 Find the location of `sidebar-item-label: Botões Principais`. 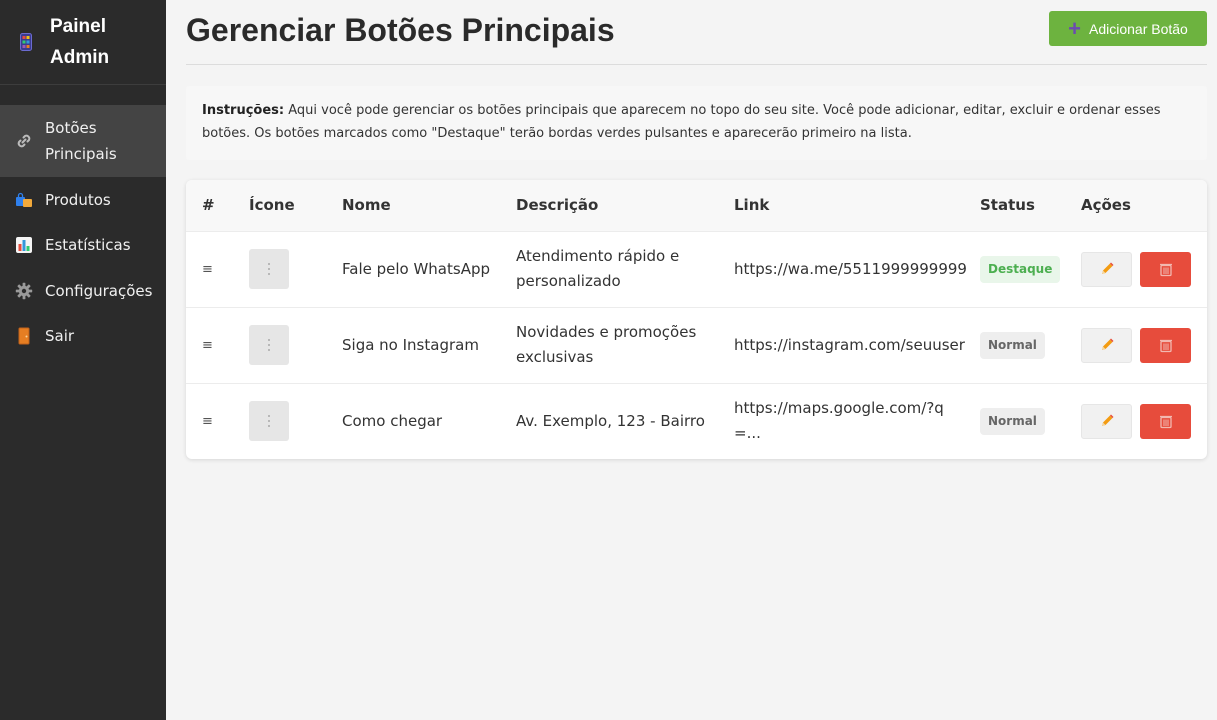

sidebar-item-label: Botões Principais is located at coordinates (81, 141).